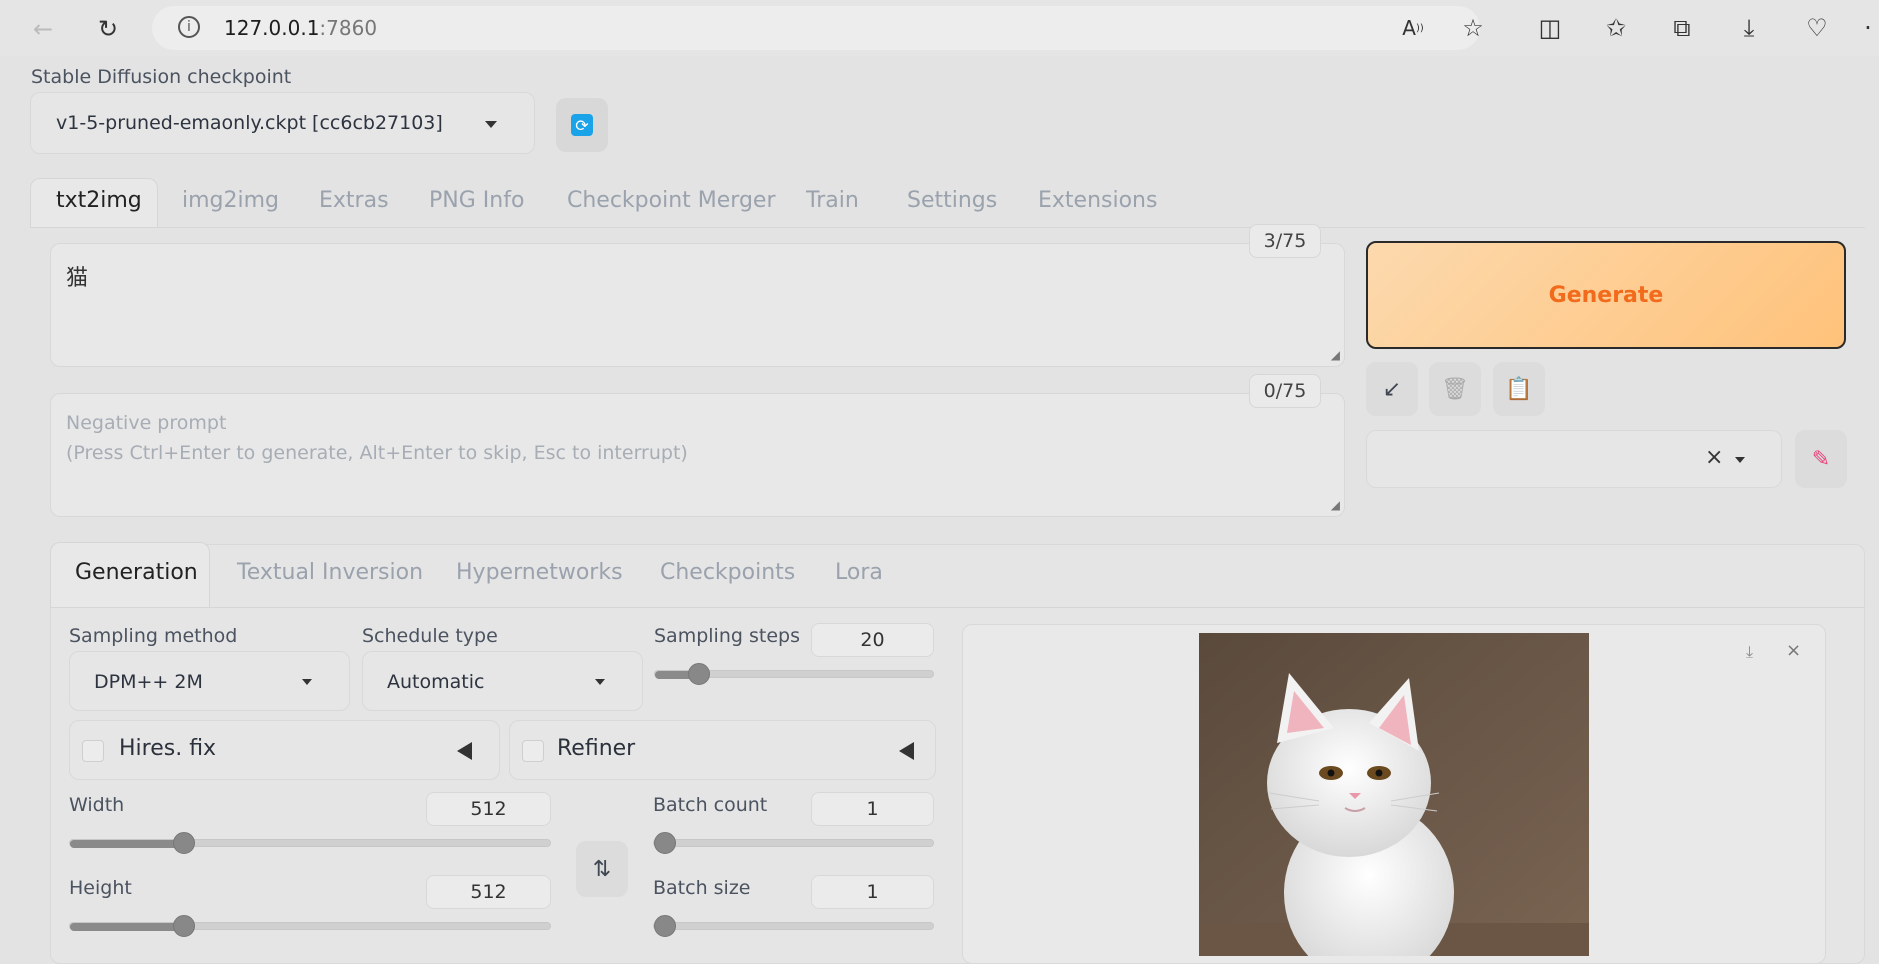 The height and width of the screenshot is (964, 1879). I want to click on tab-extras: Extras, so click(354, 200).